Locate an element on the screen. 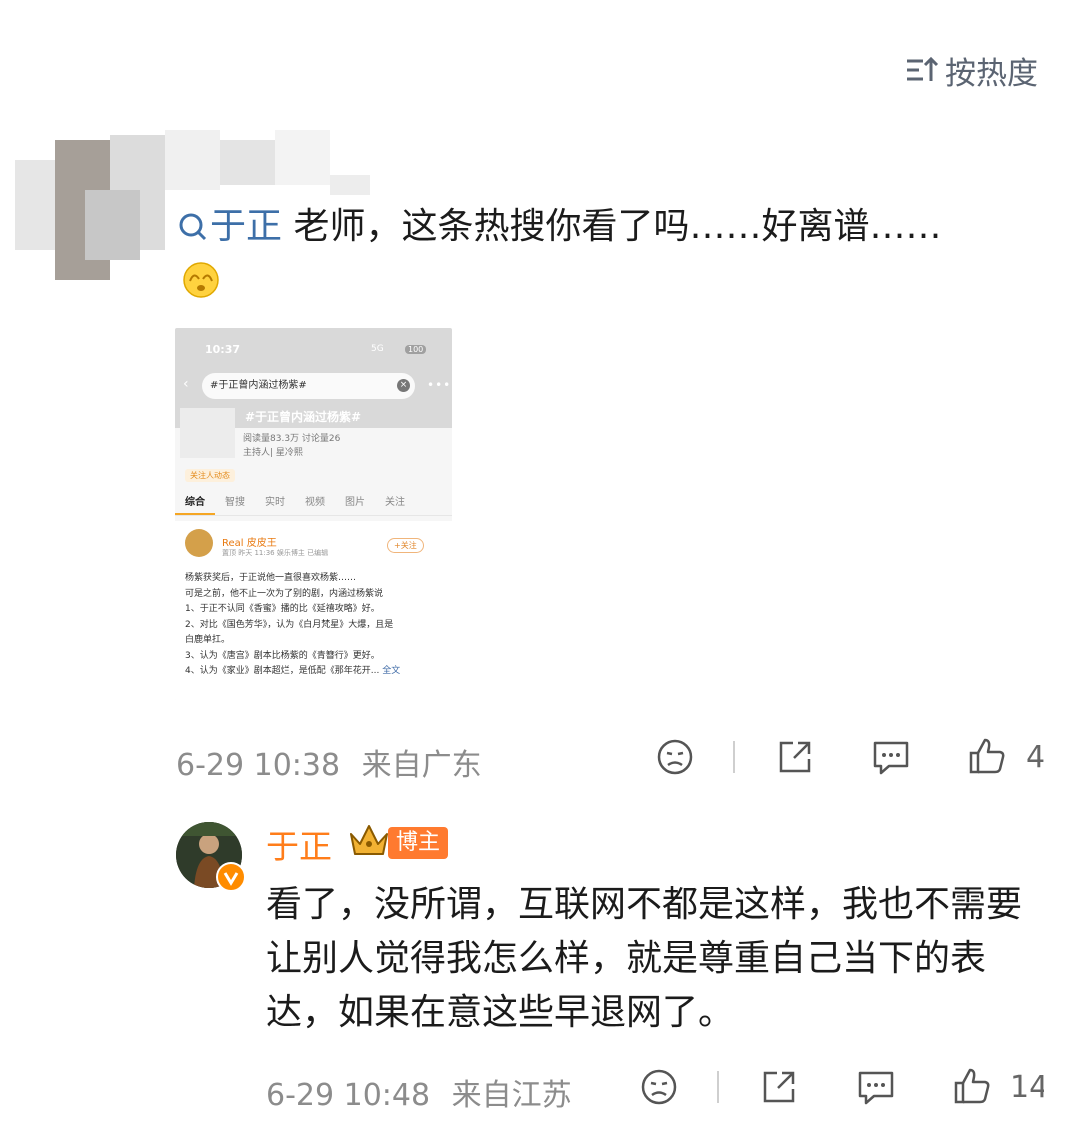 The width and height of the screenshot is (1080, 1134). crown-icon is located at coordinates (369, 842).